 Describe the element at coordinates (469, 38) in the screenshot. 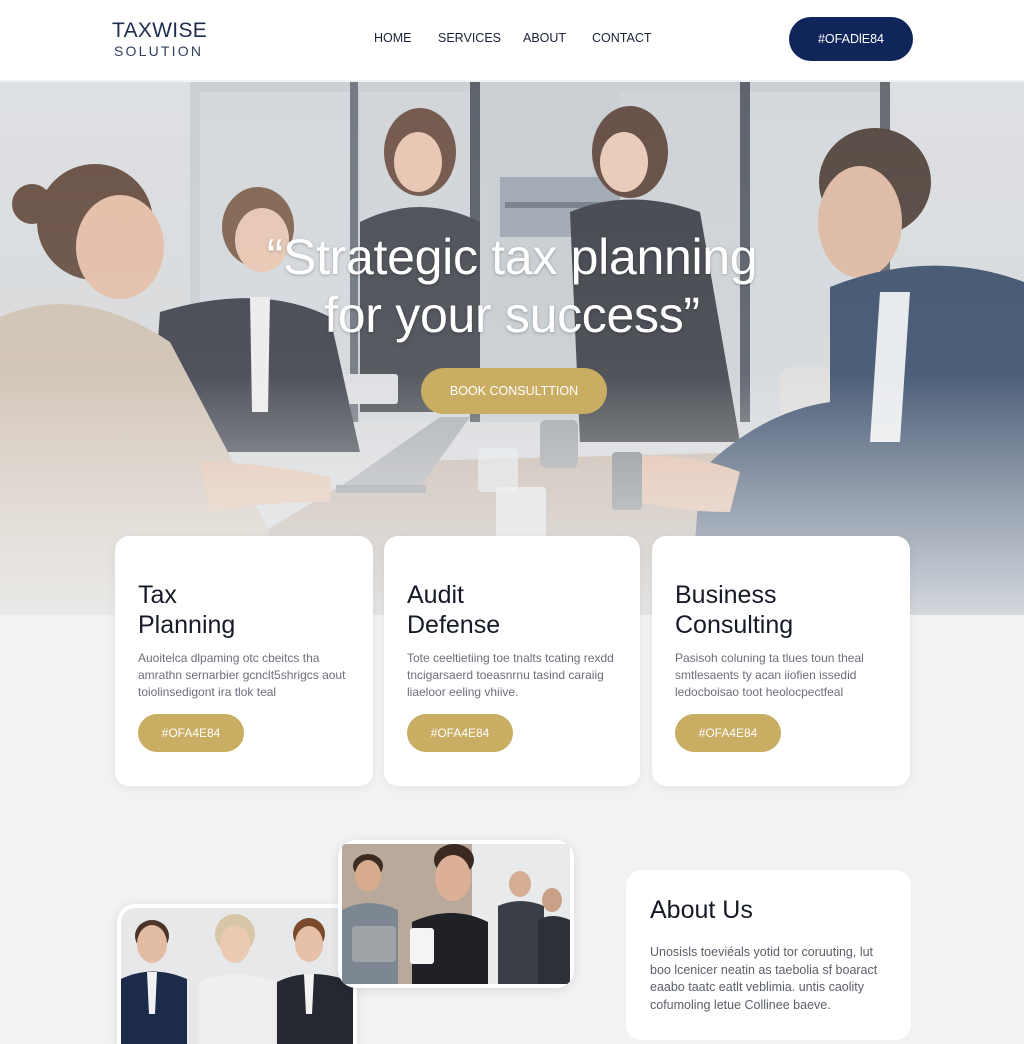

I see `nav-services: SERVICES` at that location.